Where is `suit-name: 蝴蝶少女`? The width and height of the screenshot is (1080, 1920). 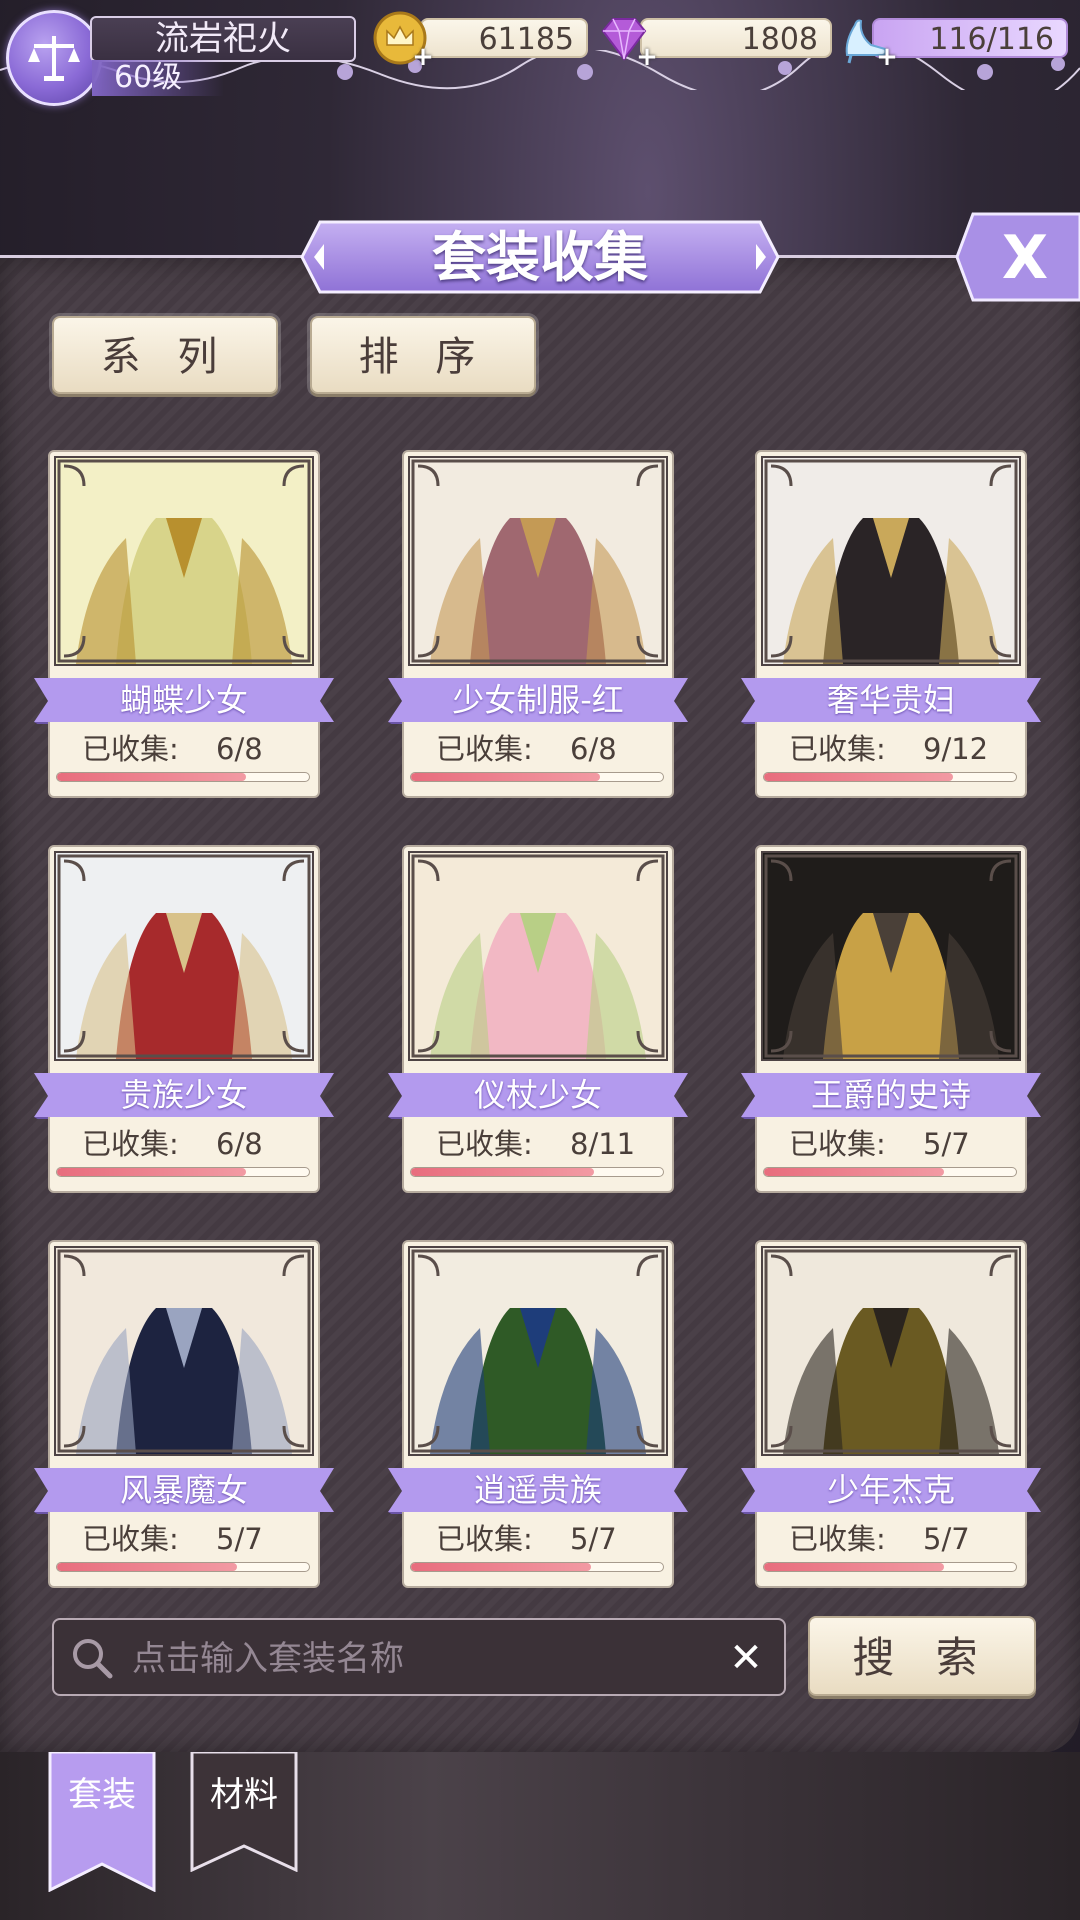 suit-name: 蝴蝶少女 is located at coordinates (183, 700).